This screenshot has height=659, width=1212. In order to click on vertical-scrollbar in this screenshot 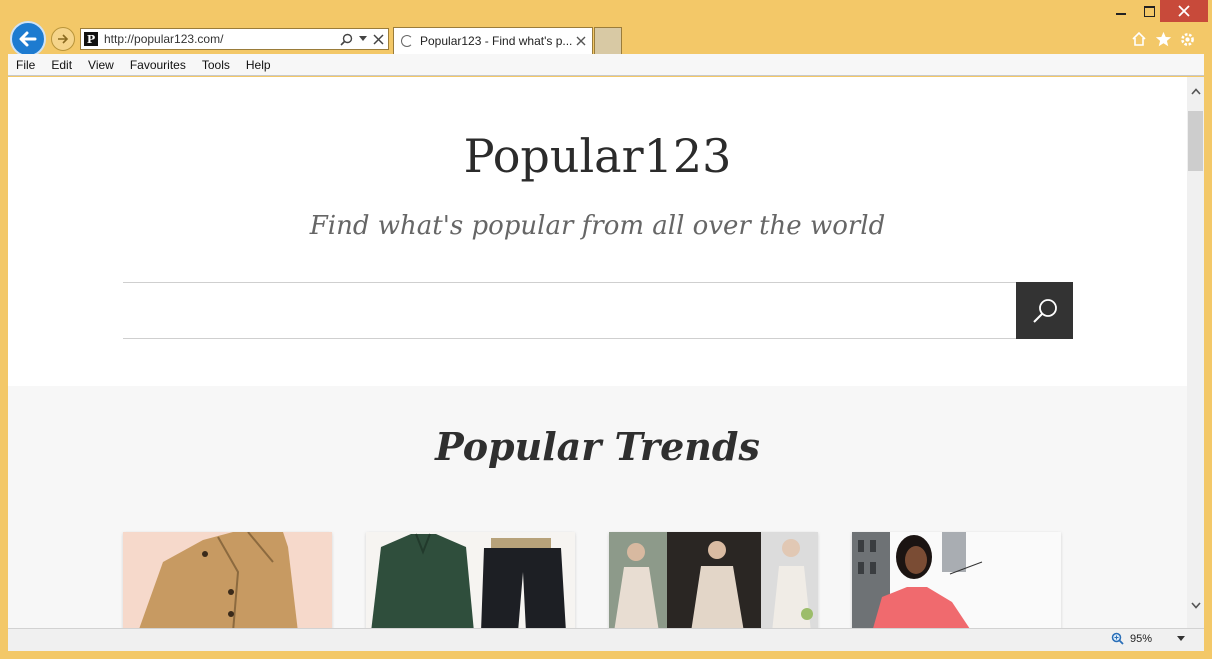, I will do `click(1195, 352)`.